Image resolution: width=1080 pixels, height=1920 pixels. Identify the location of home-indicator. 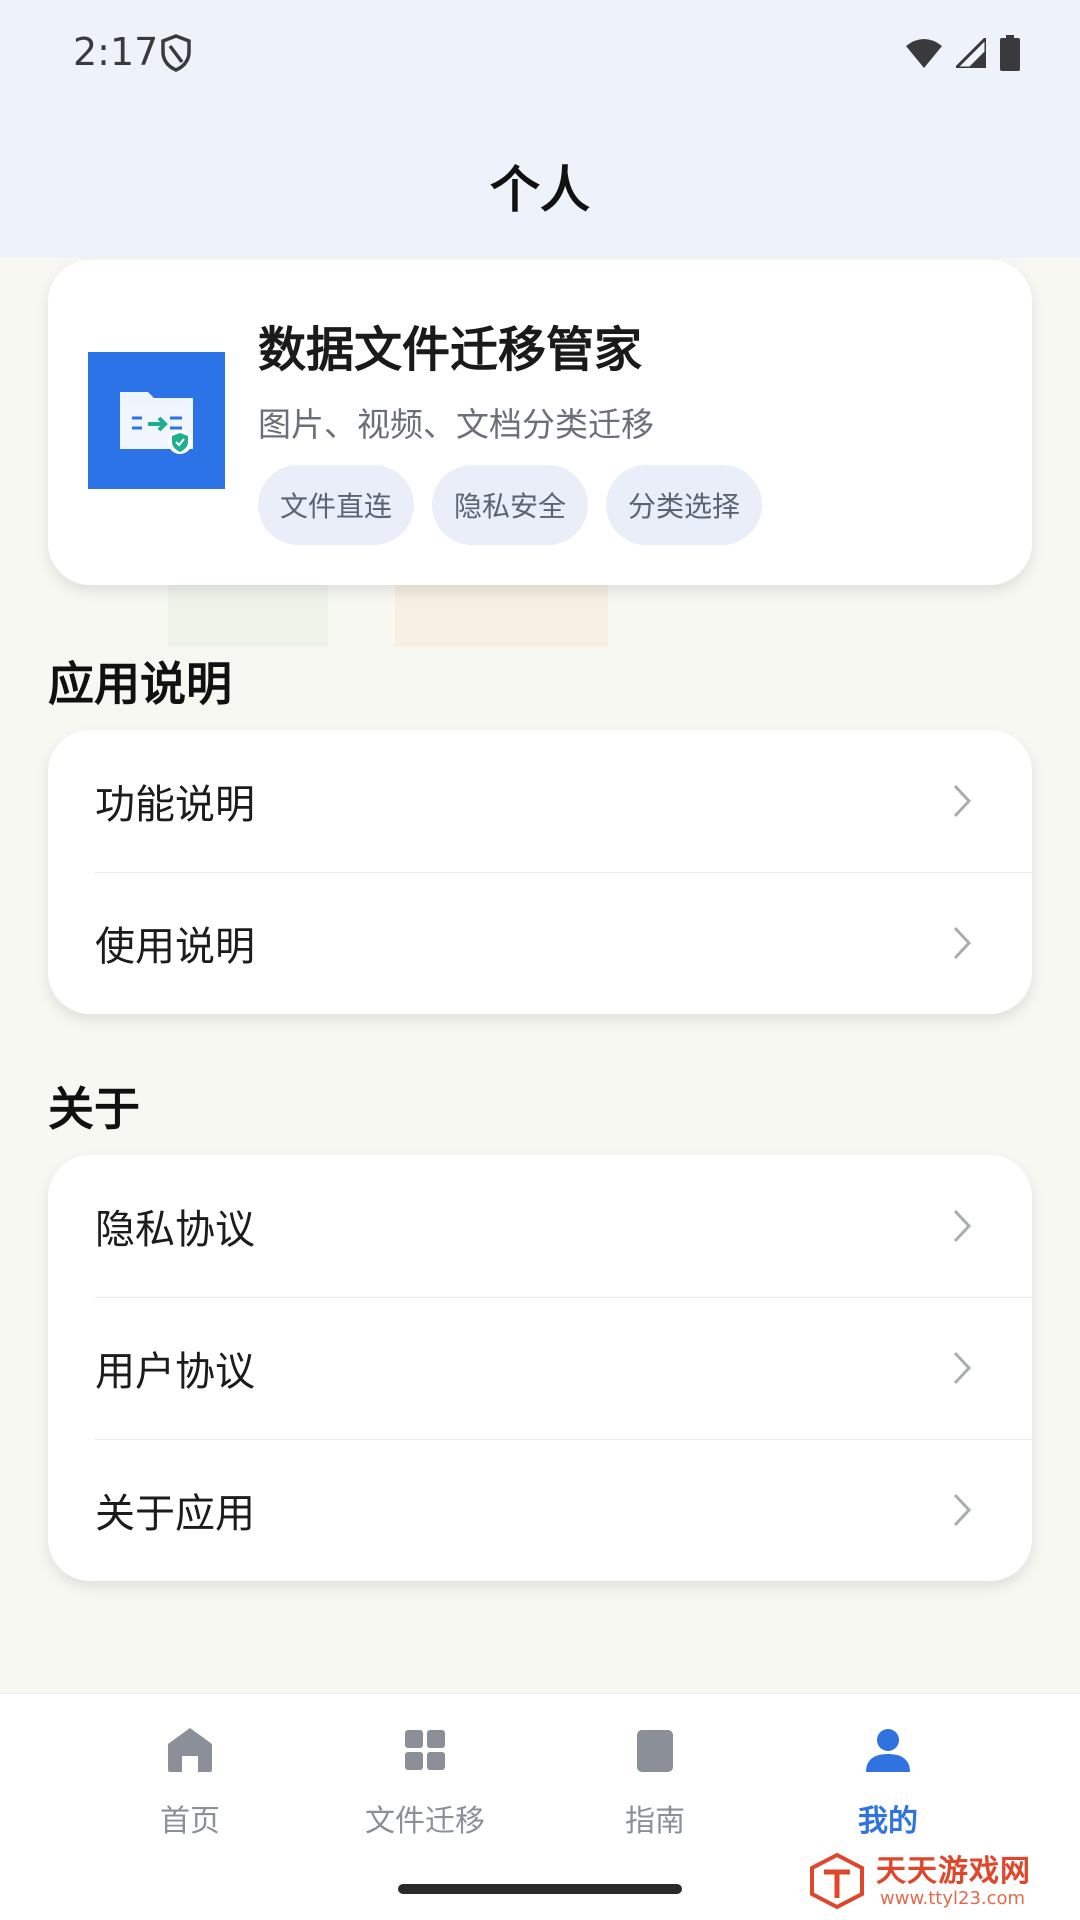
(540, 1889).